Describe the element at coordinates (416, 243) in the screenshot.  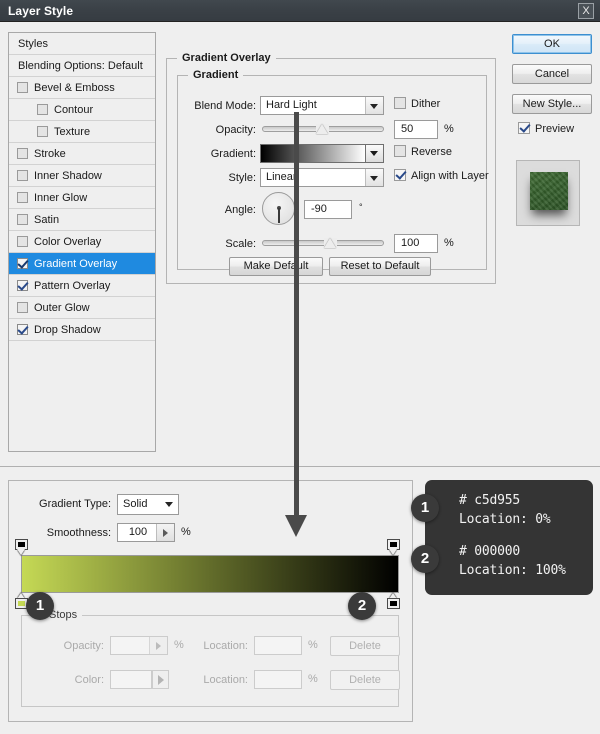
I see `scale-input: 100` at that location.